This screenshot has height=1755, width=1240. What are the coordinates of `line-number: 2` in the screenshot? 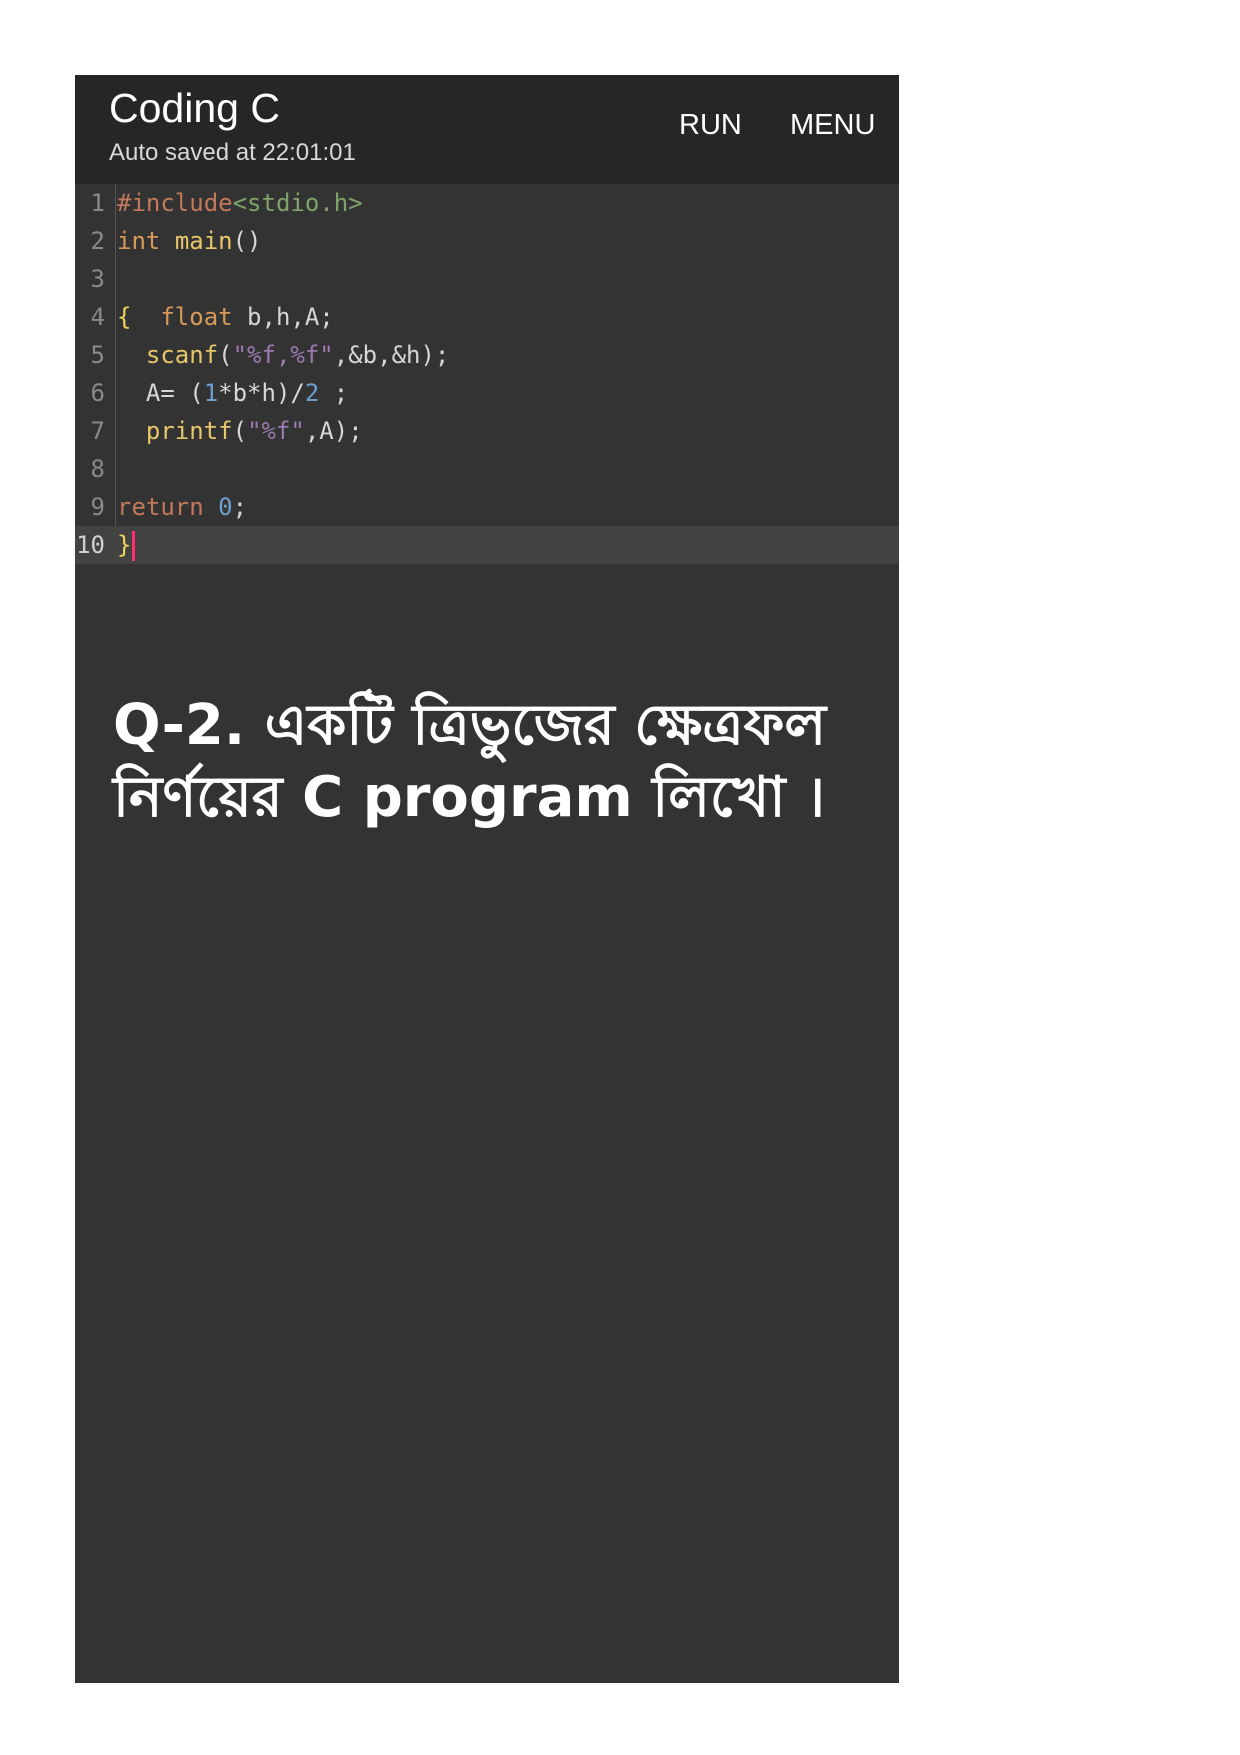 It's located at (97, 241).